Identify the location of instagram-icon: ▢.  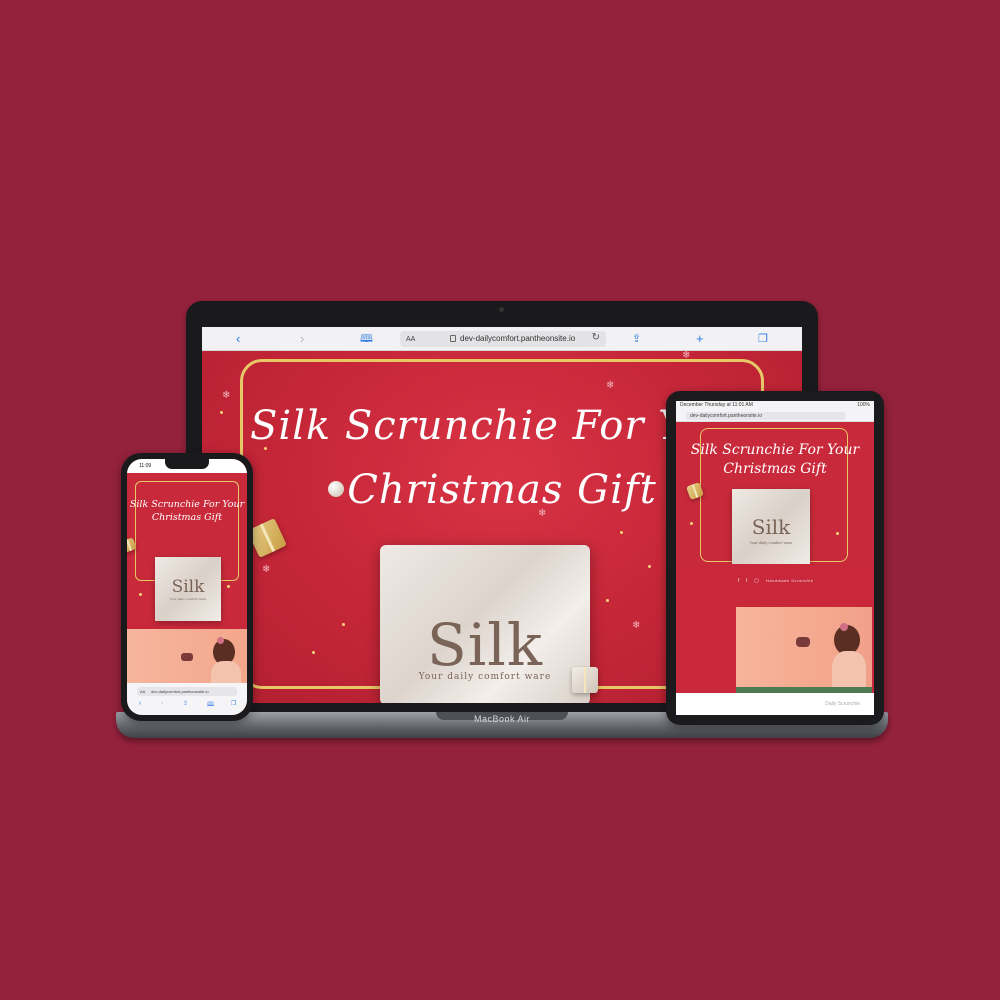
(756, 581).